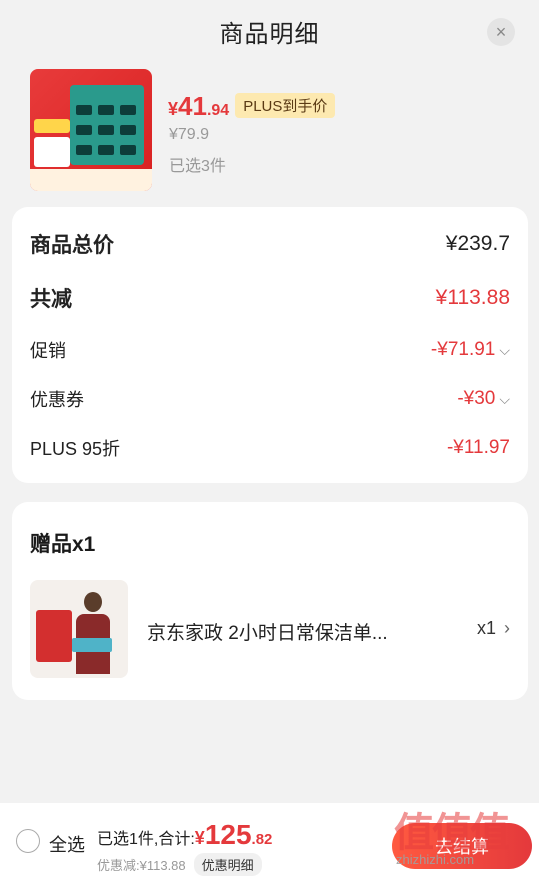 The width and height of the screenshot is (539, 879). Describe the element at coordinates (48, 351) in the screenshot. I see `summary-label: 促销` at that location.